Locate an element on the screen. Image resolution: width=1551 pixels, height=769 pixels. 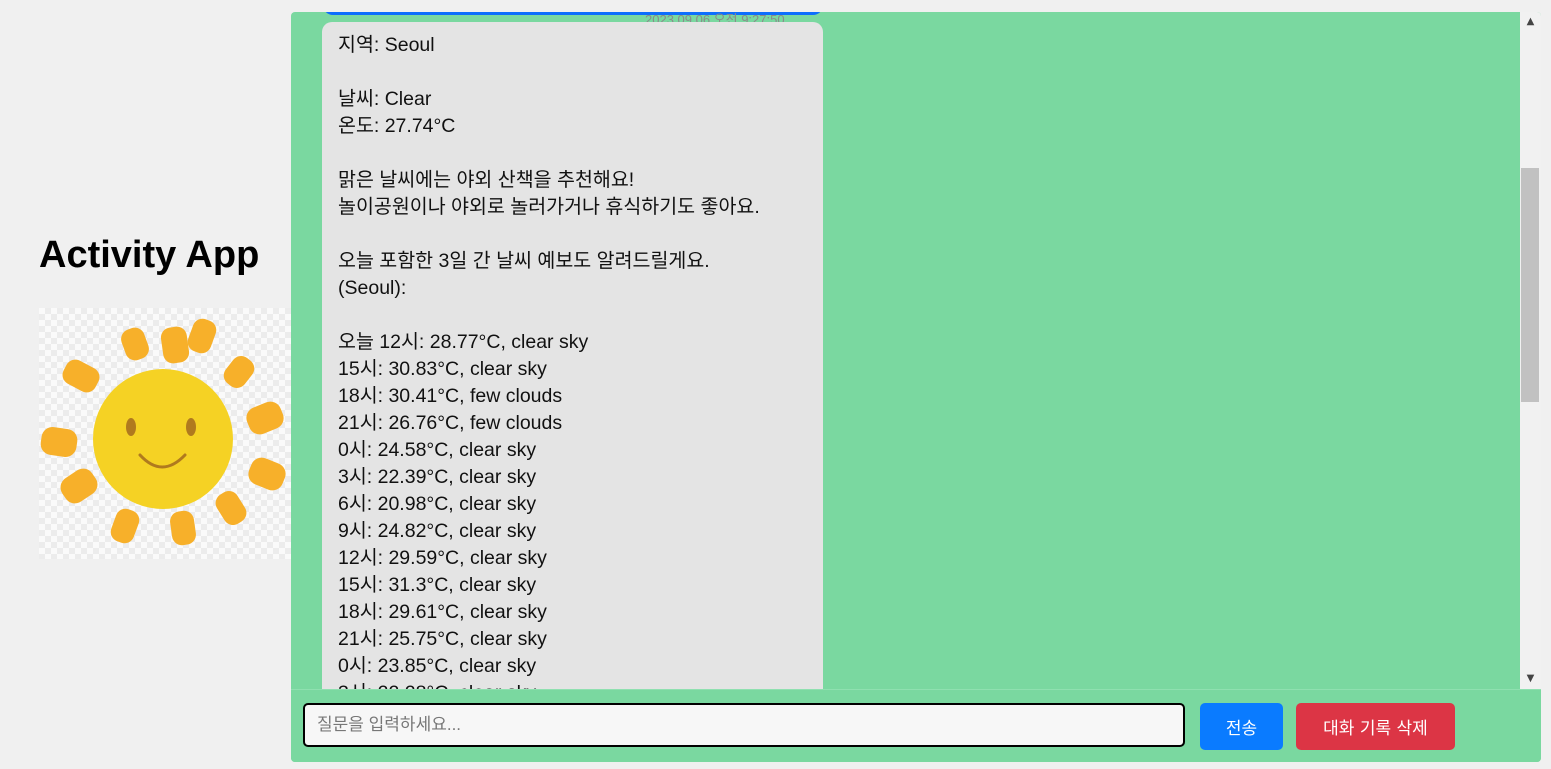
smiling-sun-icon is located at coordinates (163, 432).